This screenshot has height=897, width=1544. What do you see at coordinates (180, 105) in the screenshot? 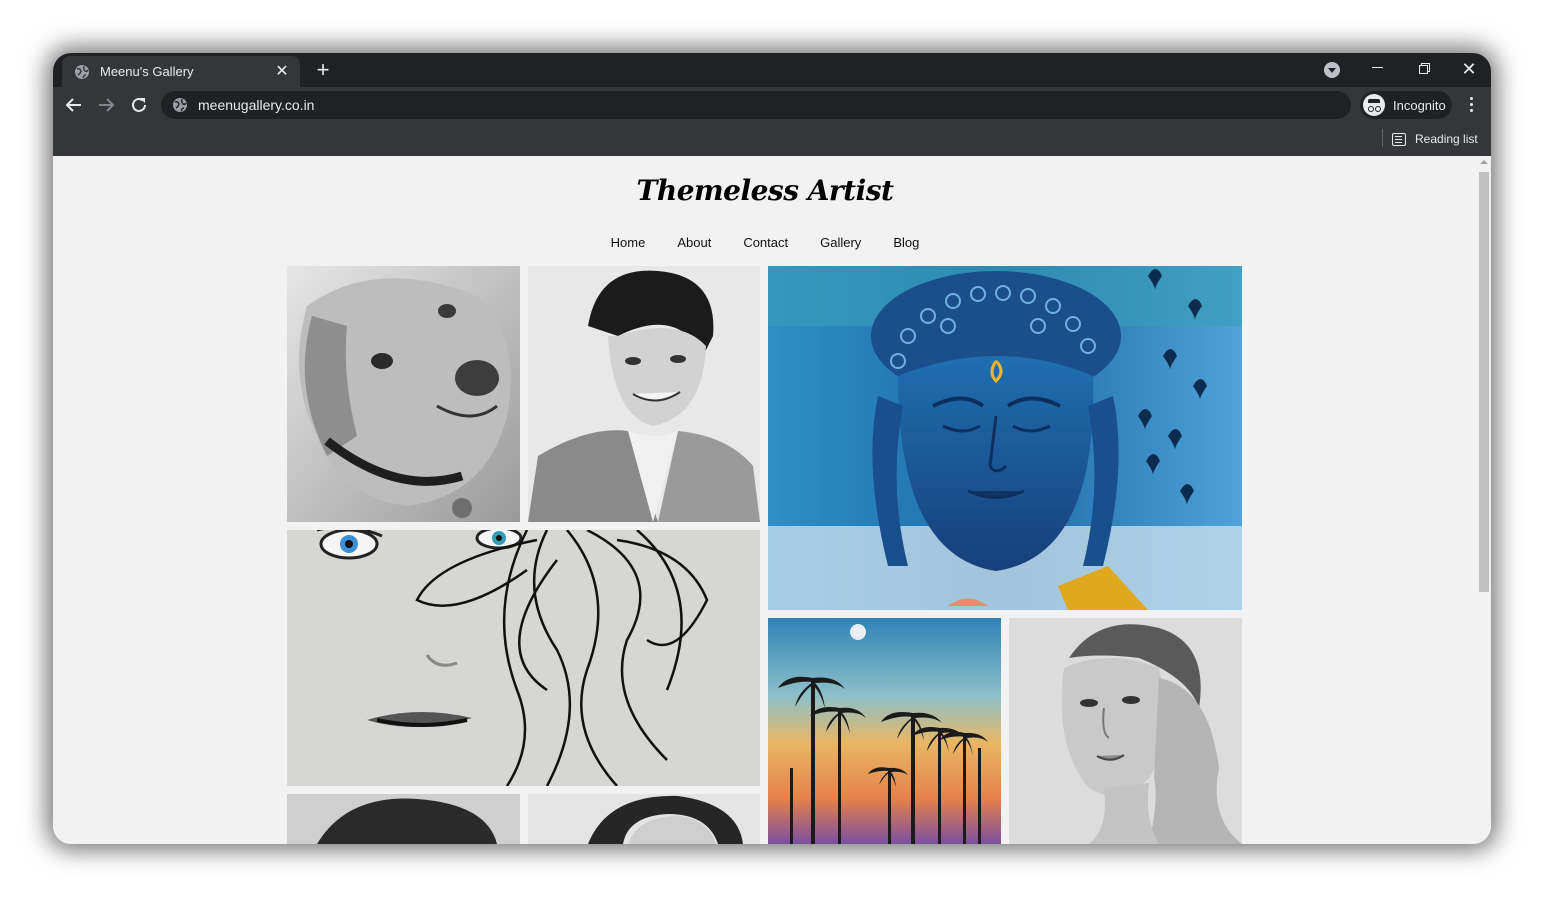
I see `site-info-icon` at bounding box center [180, 105].